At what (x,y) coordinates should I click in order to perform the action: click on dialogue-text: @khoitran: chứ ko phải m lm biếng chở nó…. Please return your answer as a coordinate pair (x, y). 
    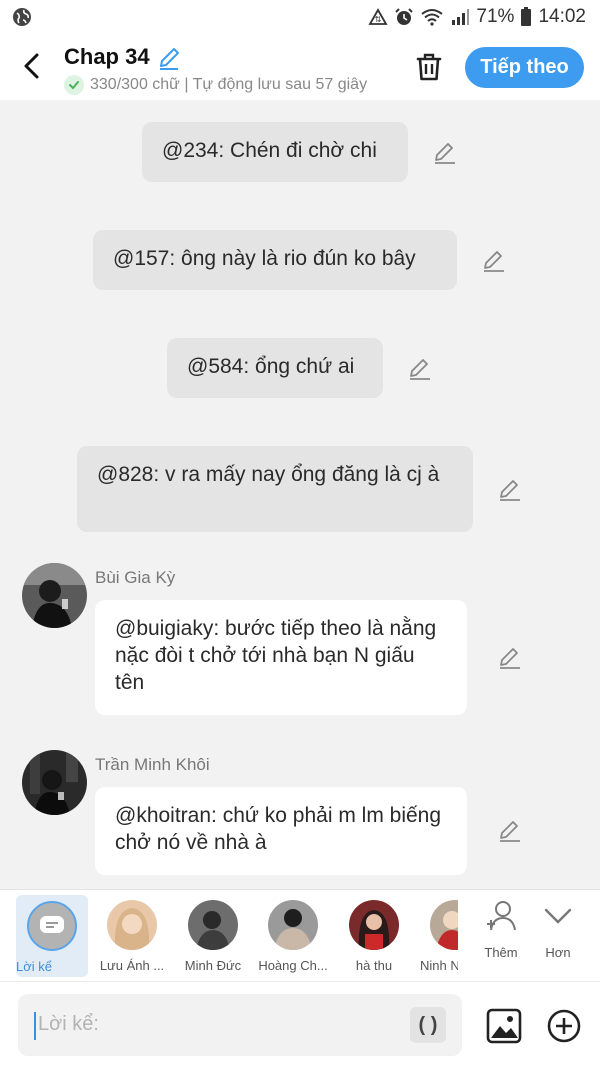
    Looking at the image, I should click on (278, 829).